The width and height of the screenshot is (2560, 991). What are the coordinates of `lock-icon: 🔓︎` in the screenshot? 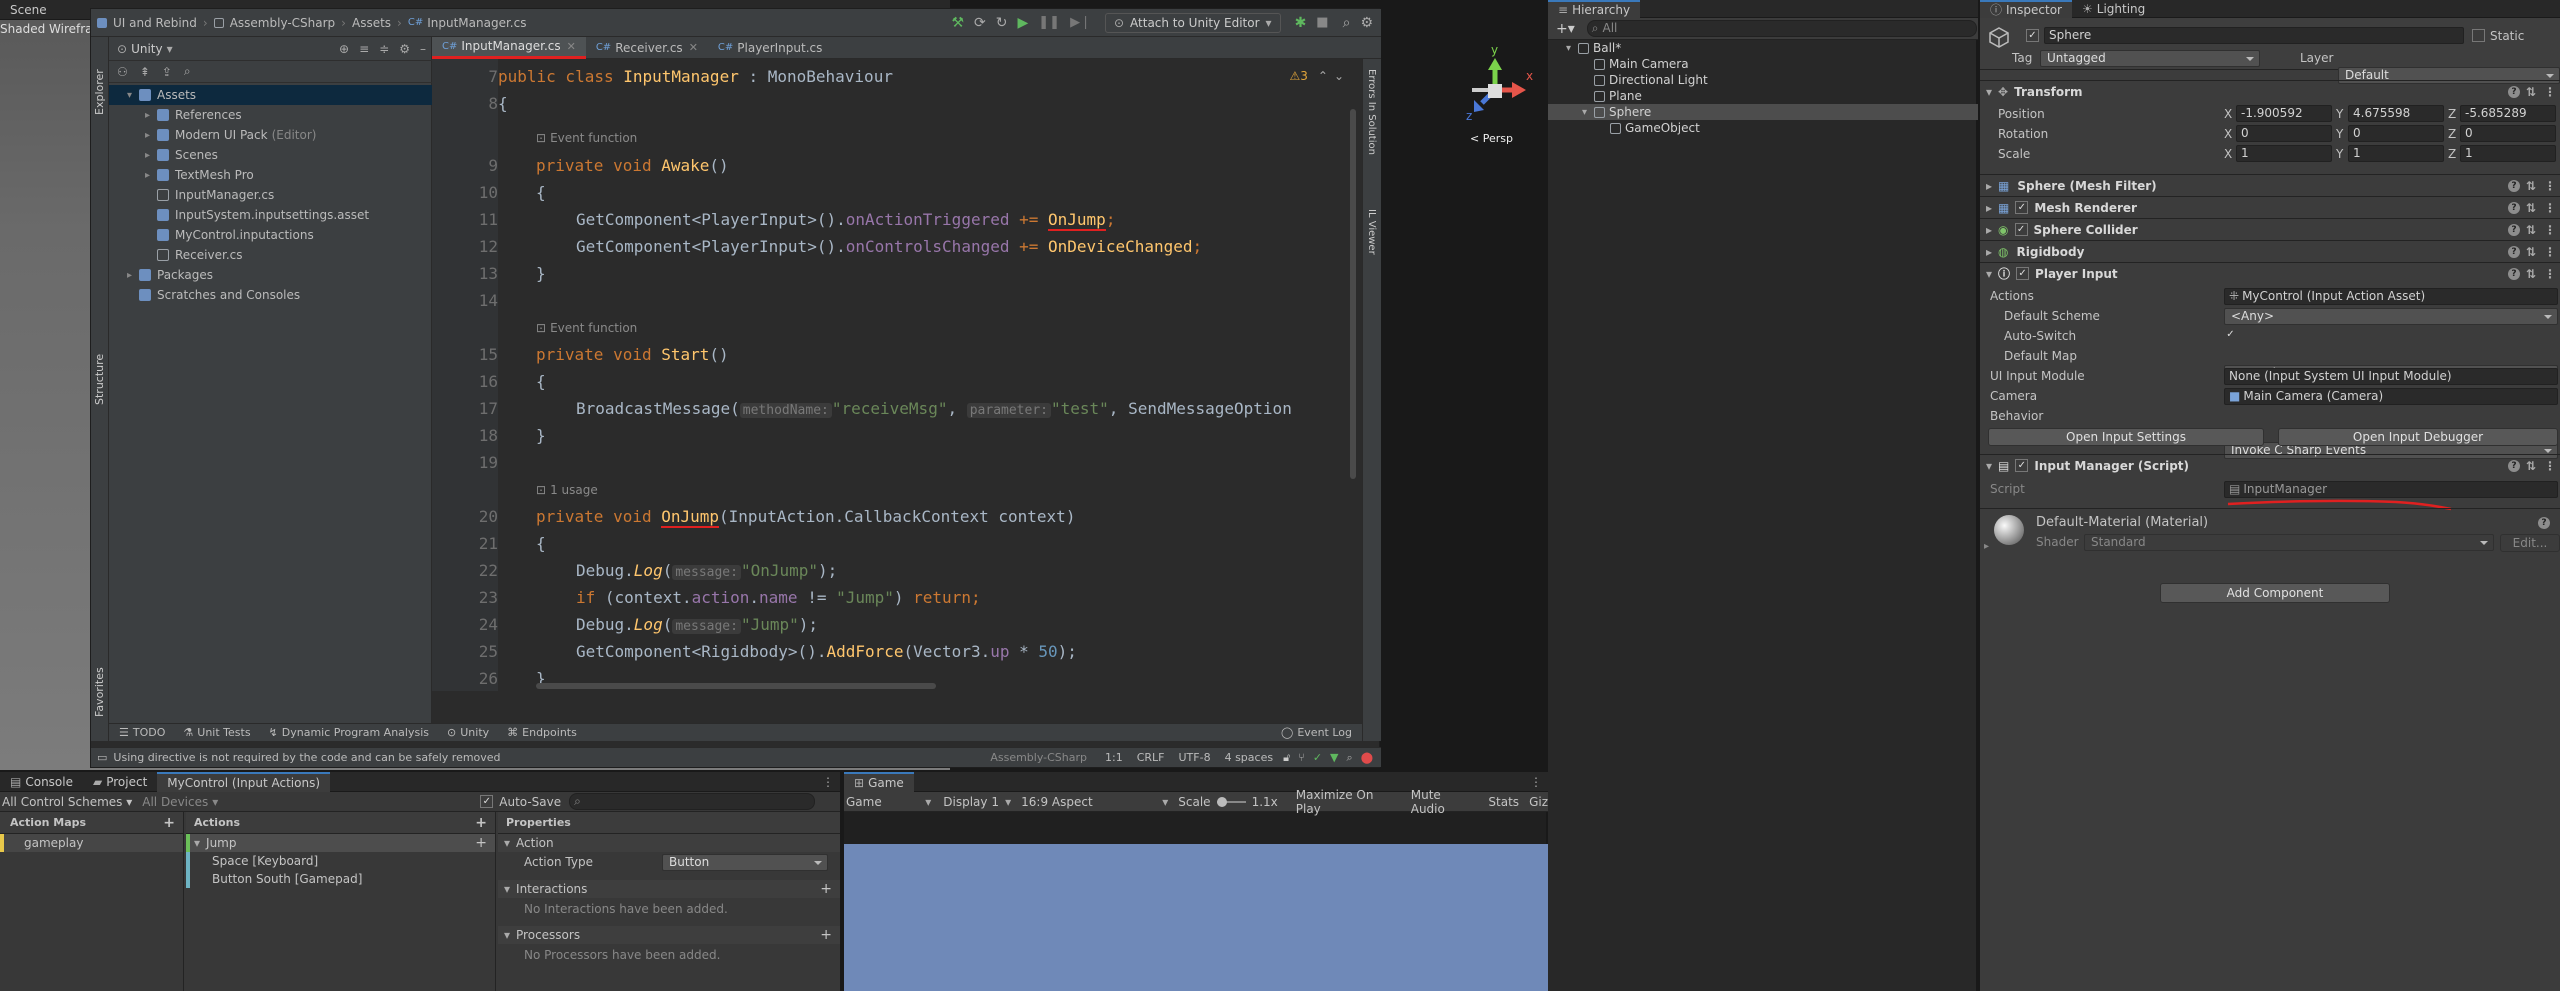 It's located at (1286, 758).